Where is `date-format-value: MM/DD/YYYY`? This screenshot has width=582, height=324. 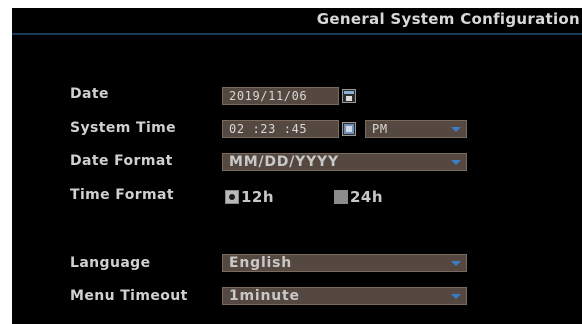
date-format-value: MM/DD/YYYY is located at coordinates (284, 162).